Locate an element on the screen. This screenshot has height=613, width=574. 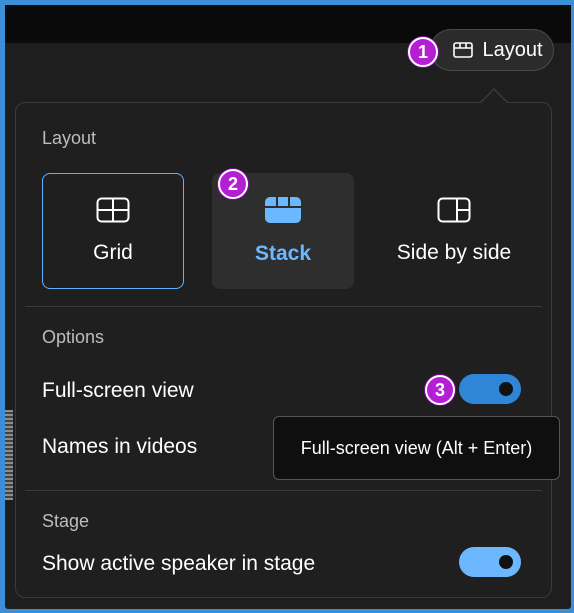
stage-section-title: Stage is located at coordinates (66, 521).